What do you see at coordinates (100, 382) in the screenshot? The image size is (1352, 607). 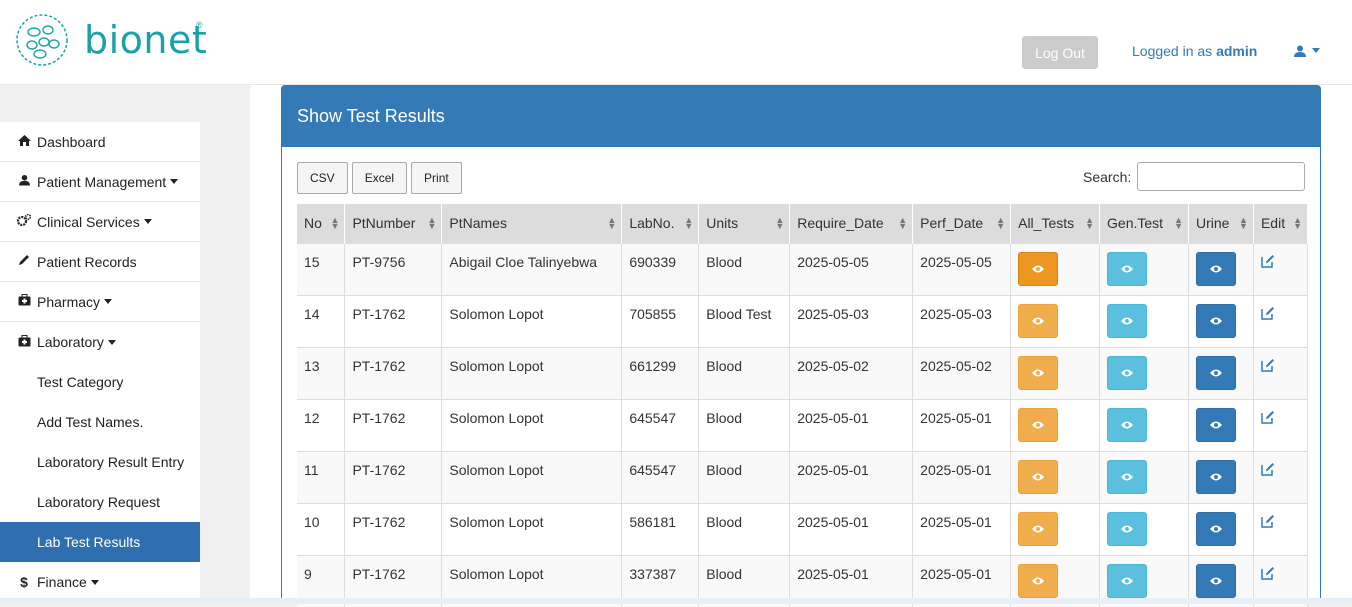 I see `sidebar-subitem-test-category: Test Category` at bounding box center [100, 382].